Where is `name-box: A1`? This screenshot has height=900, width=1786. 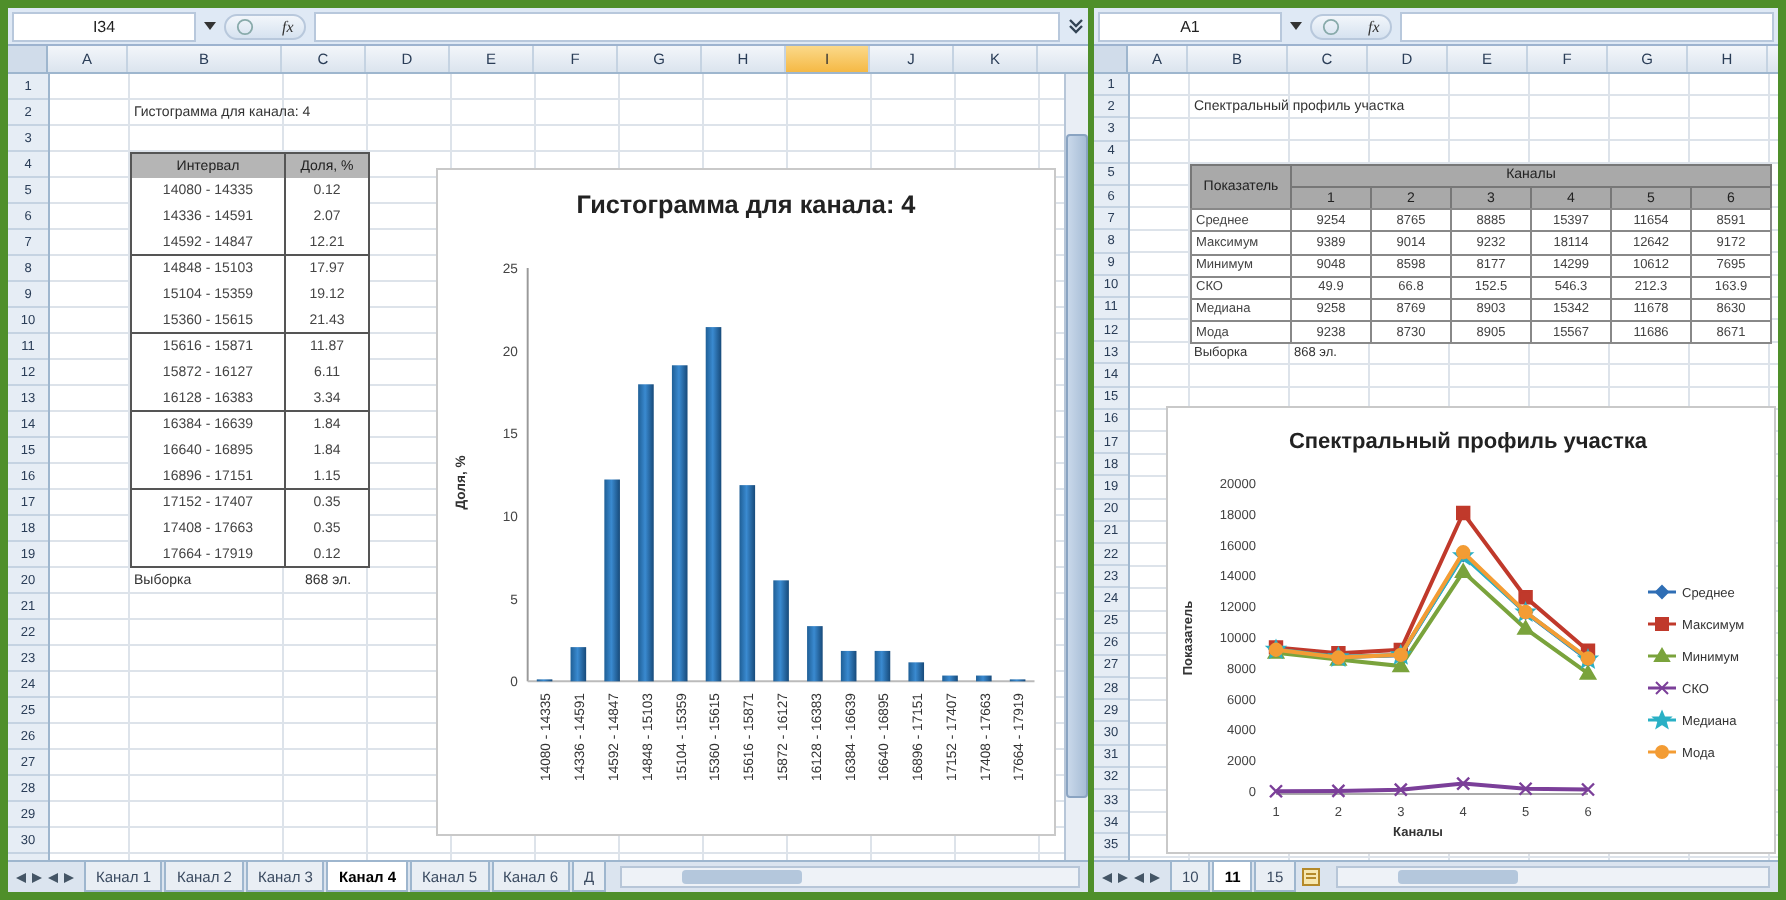
name-box: A1 is located at coordinates (1190, 26).